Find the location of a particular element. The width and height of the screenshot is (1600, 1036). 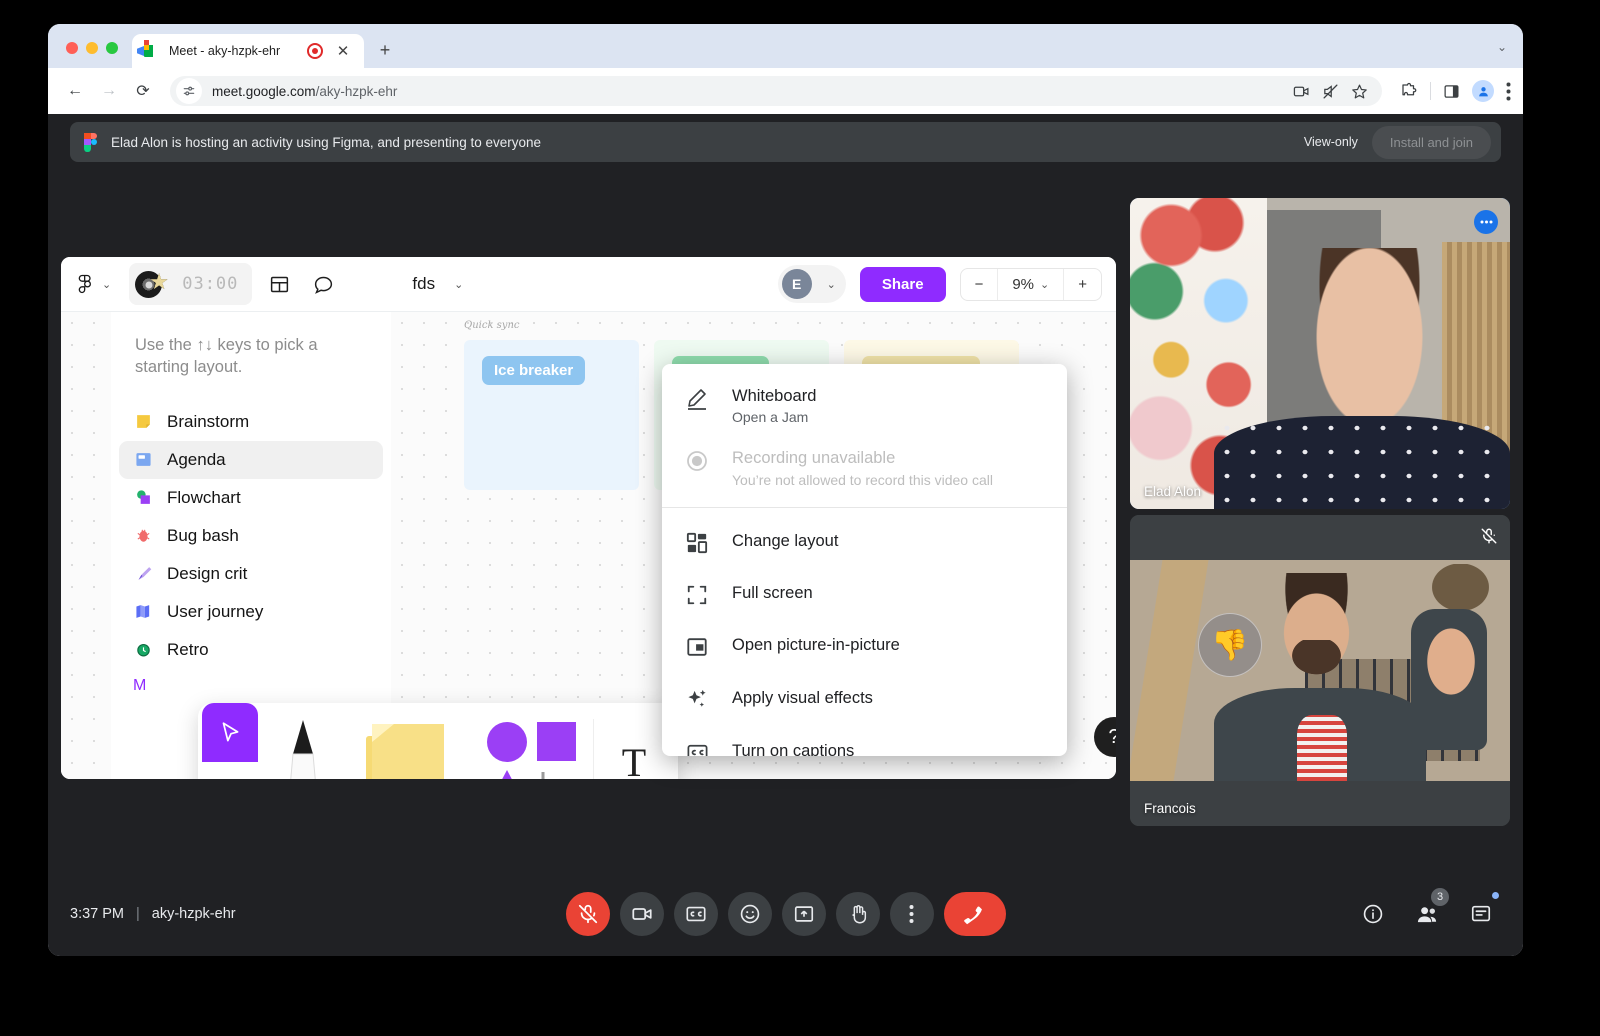

layout-item-agenda: Agenda is located at coordinates (251, 459).